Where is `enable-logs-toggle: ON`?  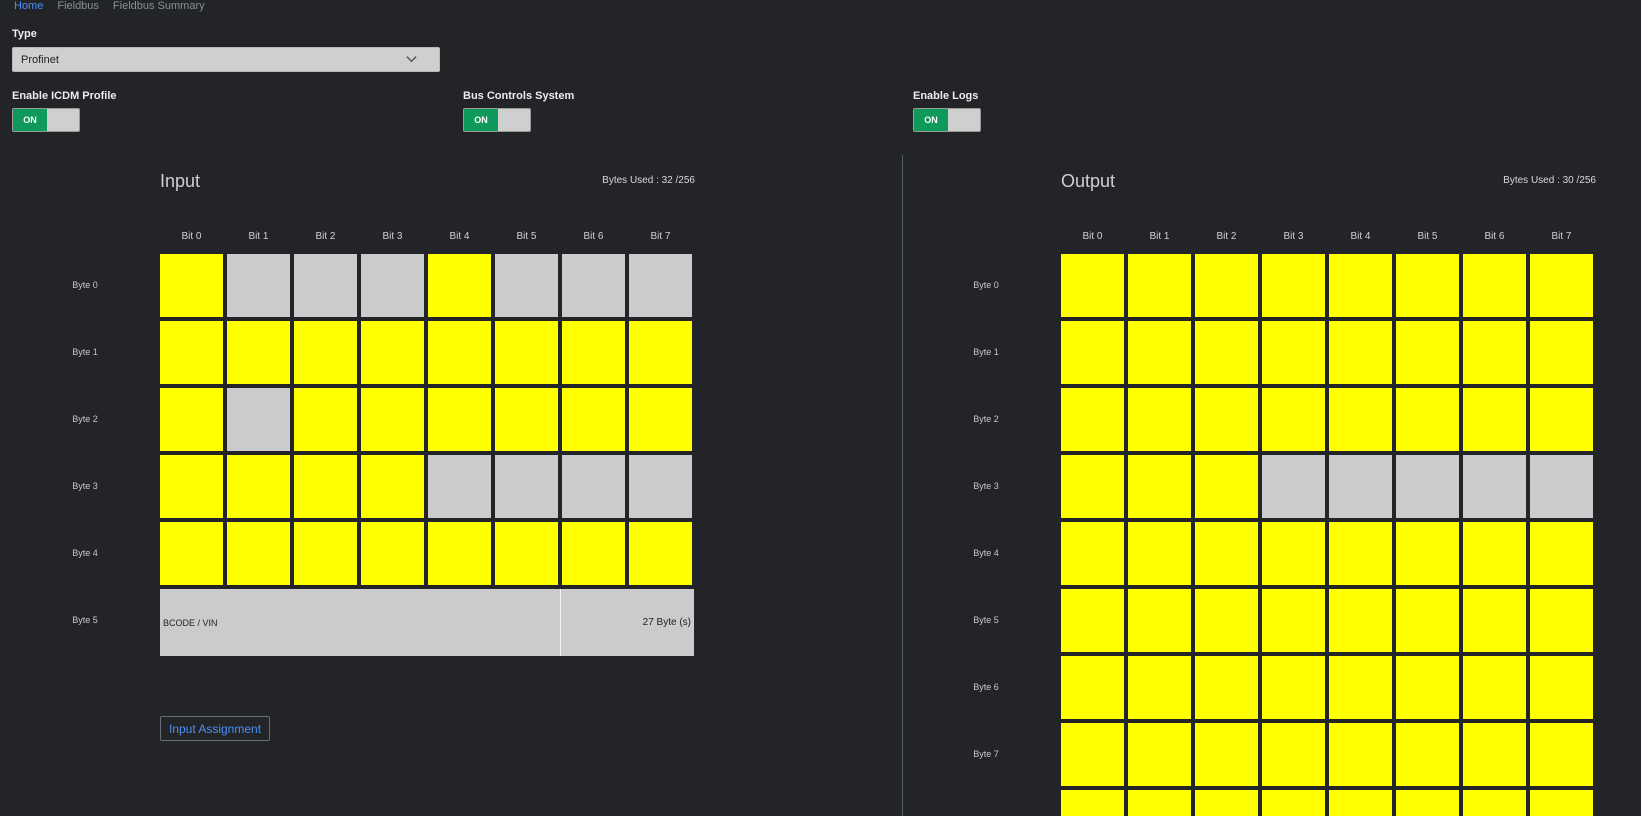
enable-logs-toggle: ON is located at coordinates (947, 120).